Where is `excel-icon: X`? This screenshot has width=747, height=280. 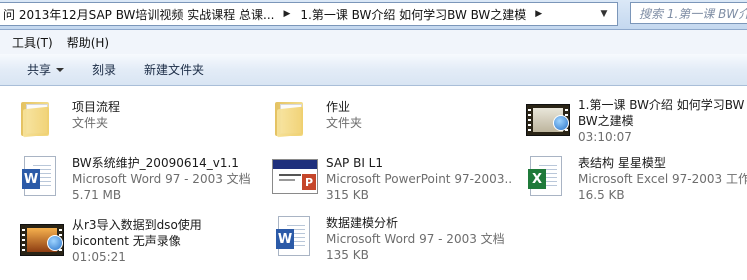 excel-icon: X is located at coordinates (548, 176).